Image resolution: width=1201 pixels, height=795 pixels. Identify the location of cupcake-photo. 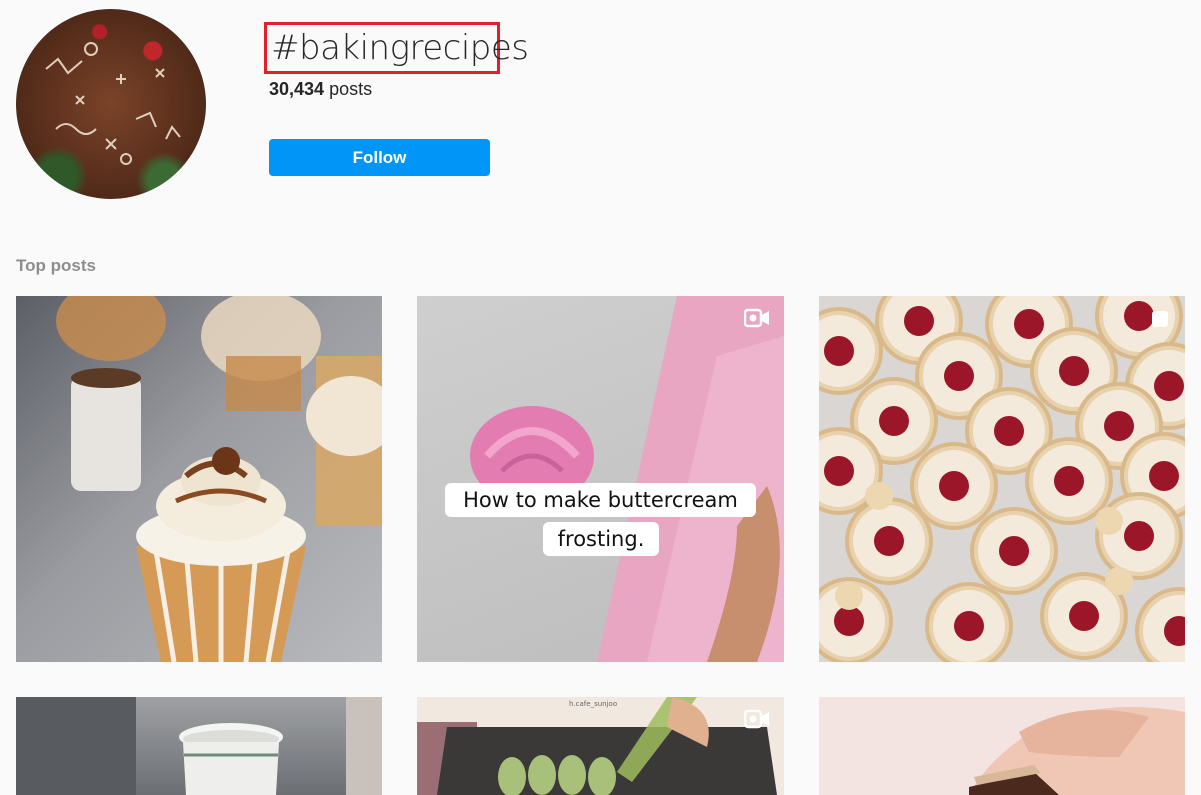
(219, 479).